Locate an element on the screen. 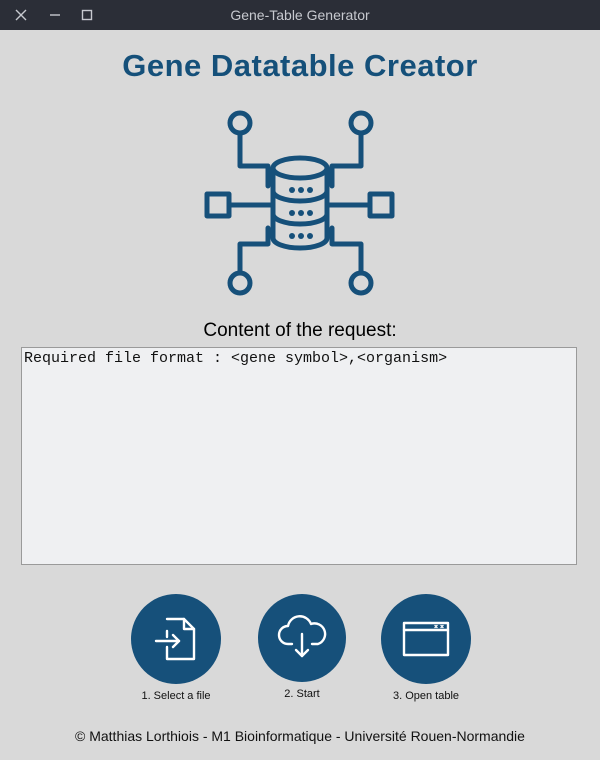 This screenshot has width=600, height=760. window-title: Gene-Table Generator is located at coordinates (300, 15).